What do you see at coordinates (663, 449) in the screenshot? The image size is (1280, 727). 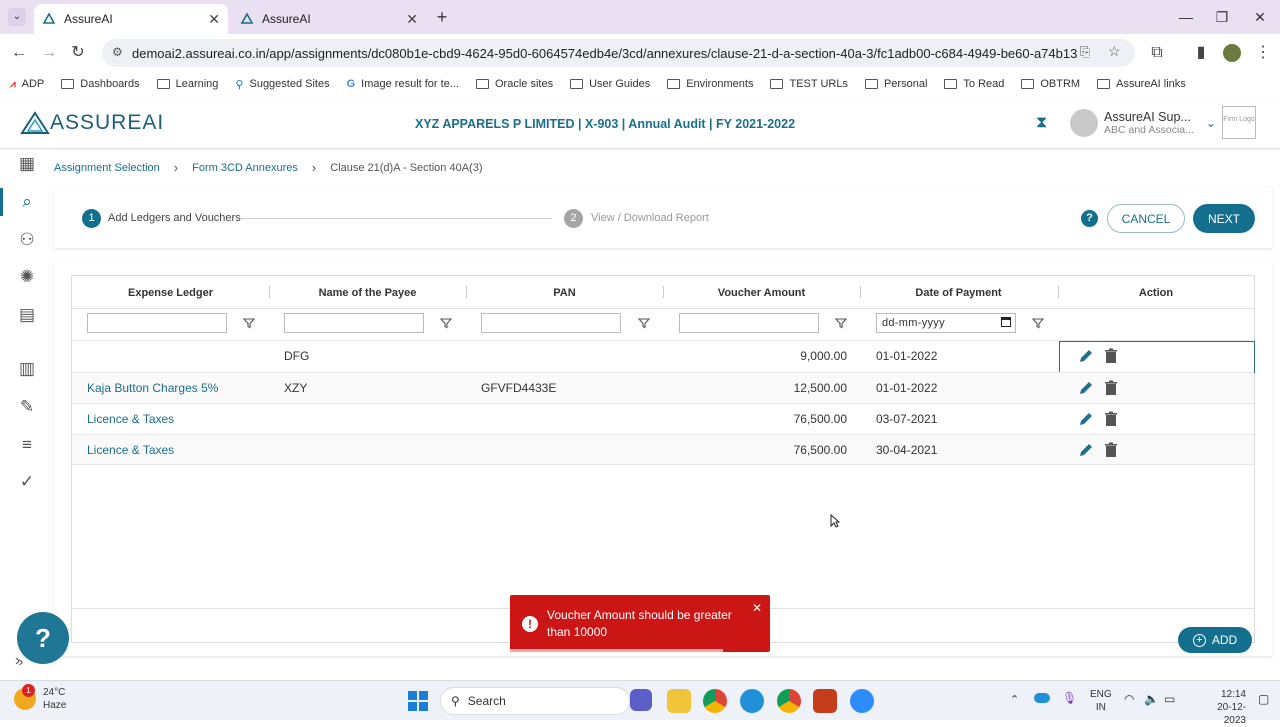 I see `table-row: Licence & Taxes 76,500.00 30-04-2021` at bounding box center [663, 449].